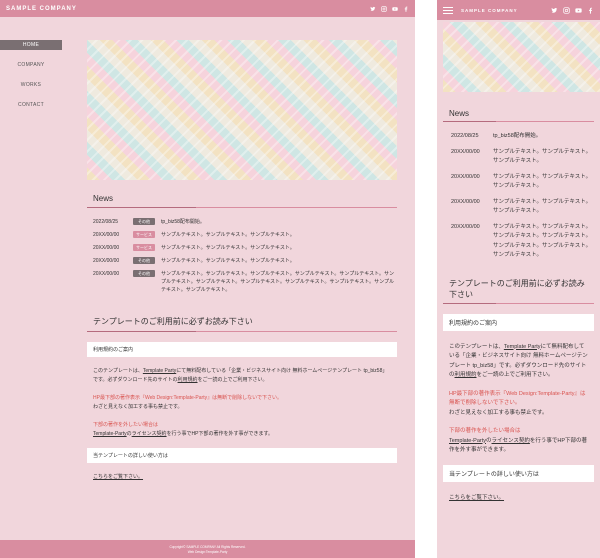  I want to click on side-nav: HOME COMPANY WORKS CONTACT, so click(31, 80).